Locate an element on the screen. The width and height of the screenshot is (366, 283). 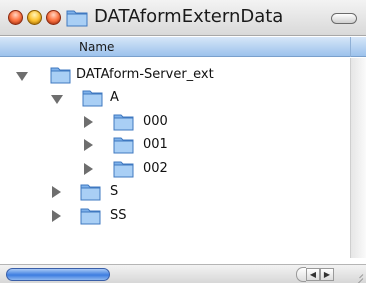
zoom-button is located at coordinates (53, 17).